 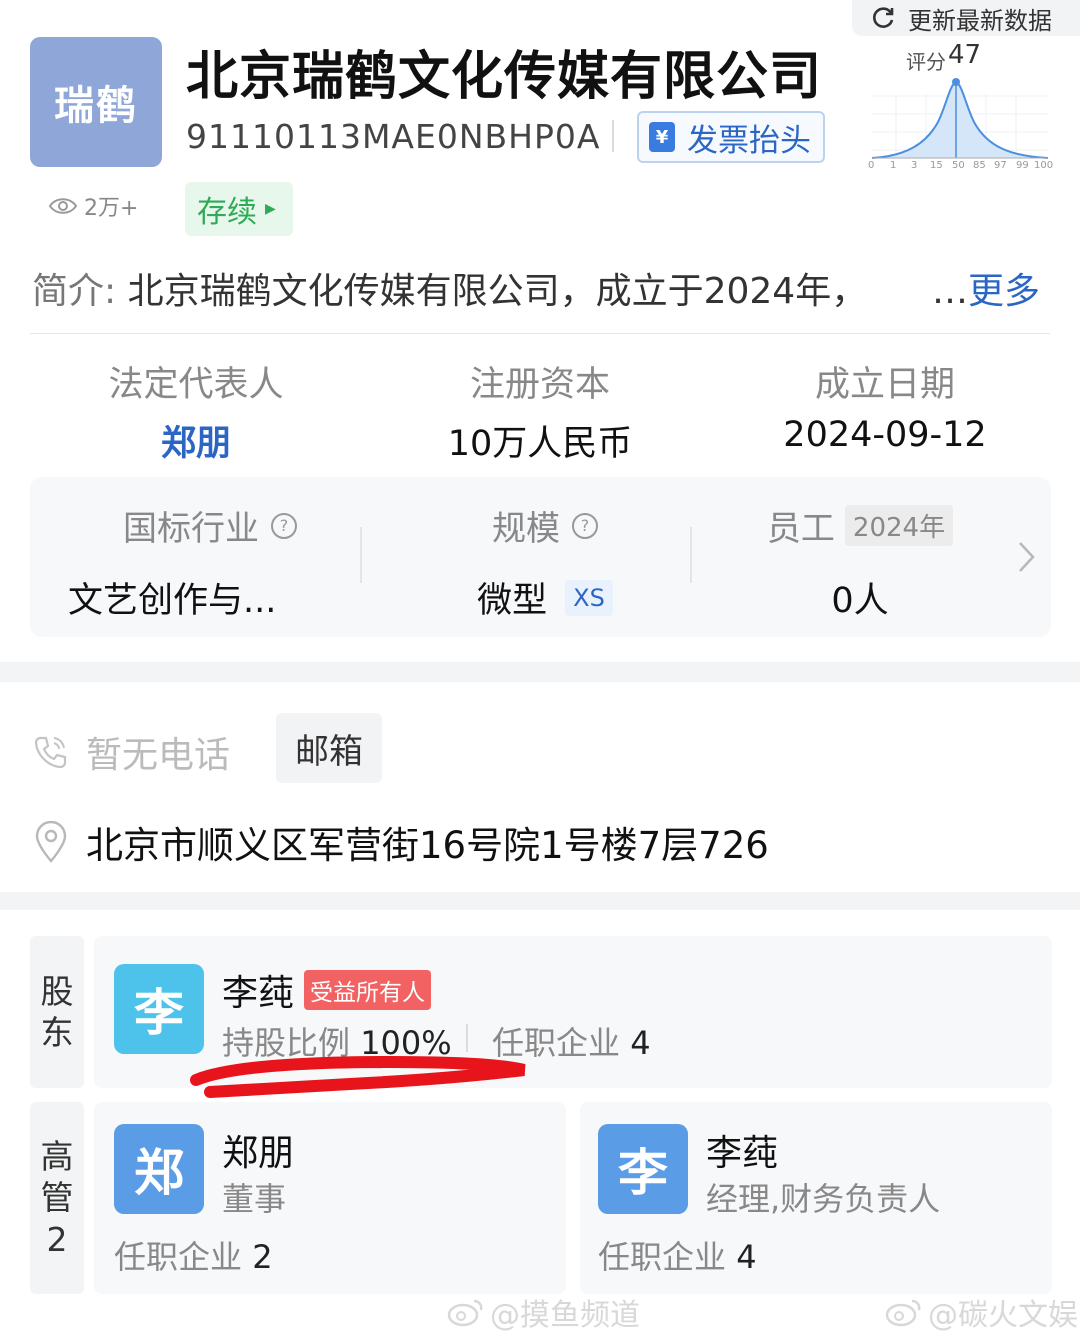 I want to click on staff-year-tag: 2024年, so click(x=899, y=525).